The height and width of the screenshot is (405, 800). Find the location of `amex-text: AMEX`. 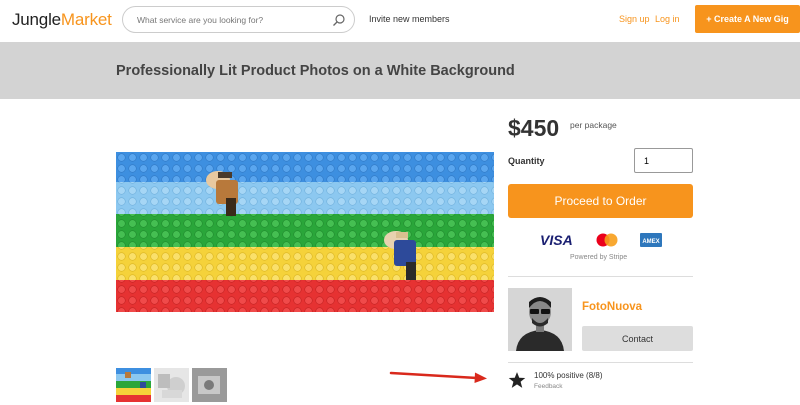

amex-text: AMEX is located at coordinates (650, 242).